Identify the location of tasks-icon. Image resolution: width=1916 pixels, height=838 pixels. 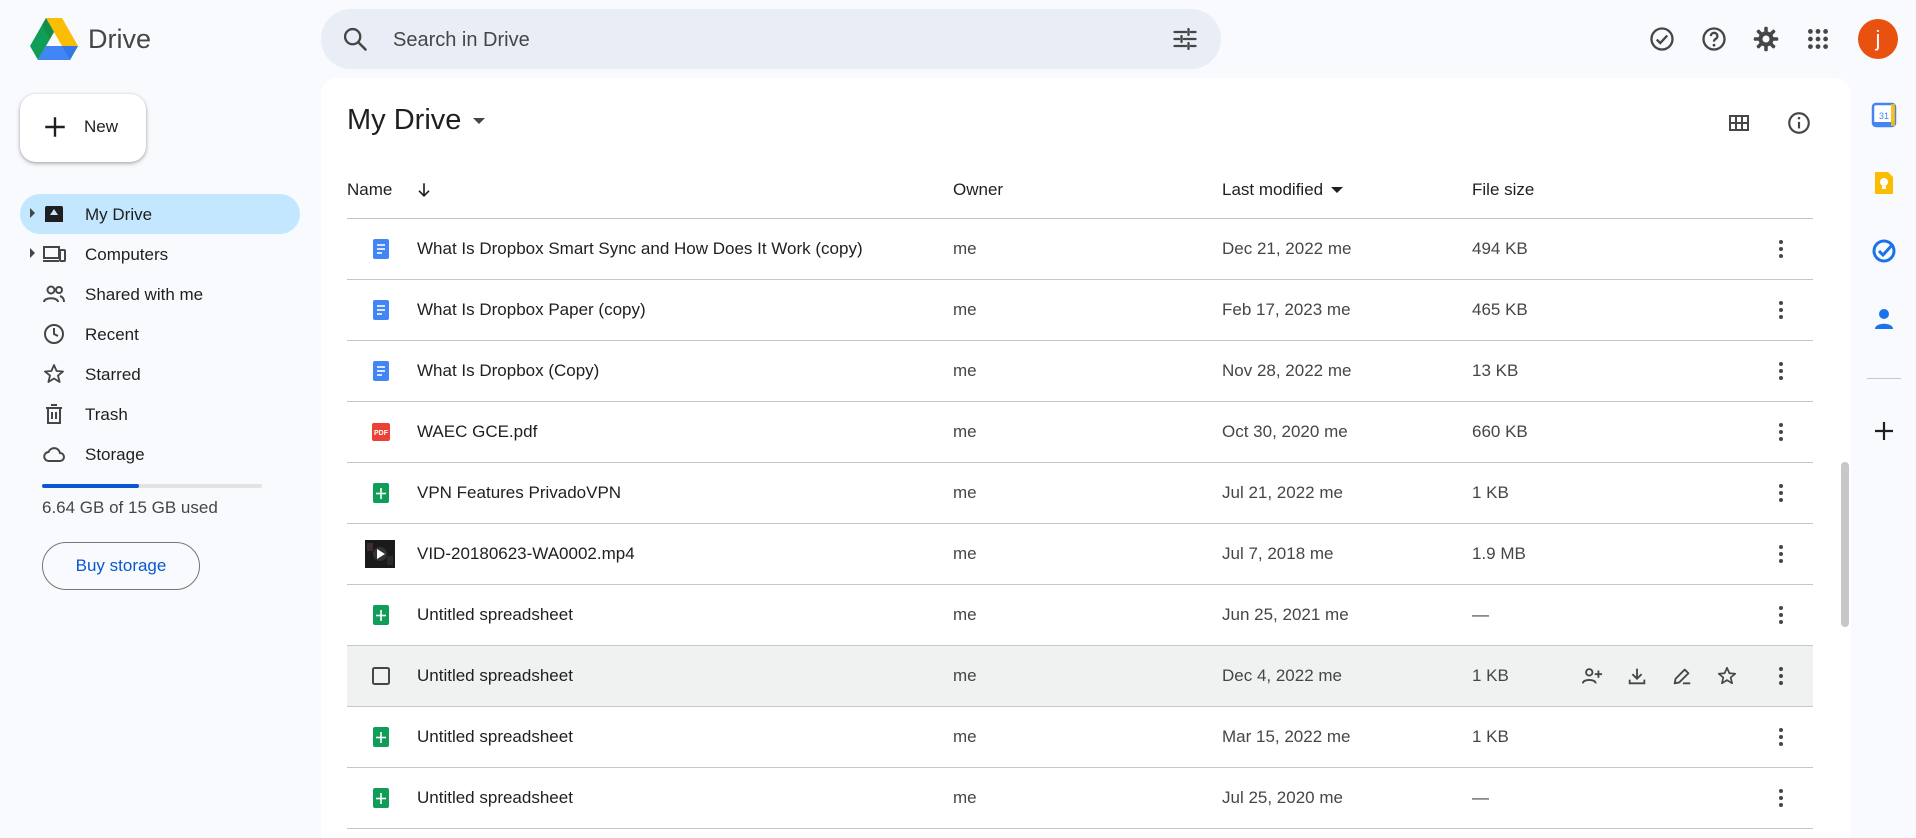
(1884, 251).